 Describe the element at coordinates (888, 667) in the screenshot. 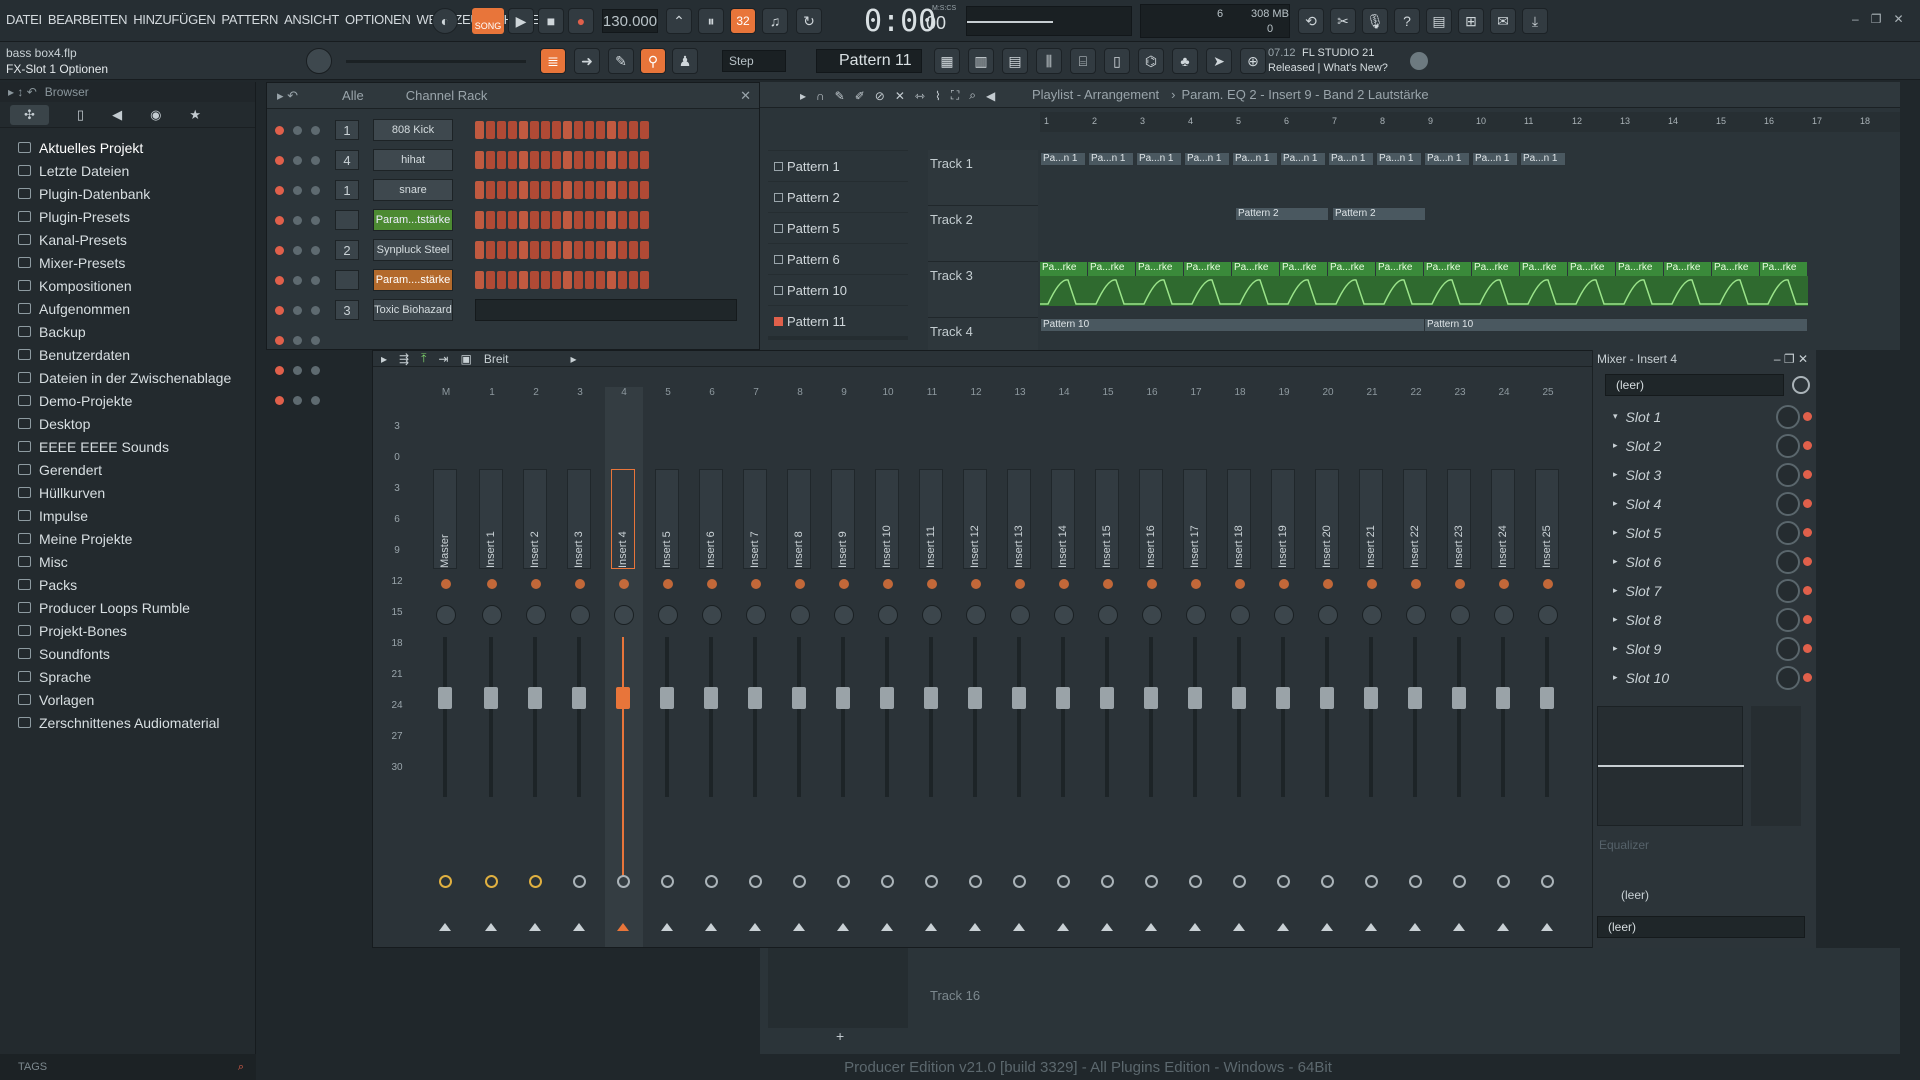

I see `mixer-strip: 10 Insert 10` at that location.